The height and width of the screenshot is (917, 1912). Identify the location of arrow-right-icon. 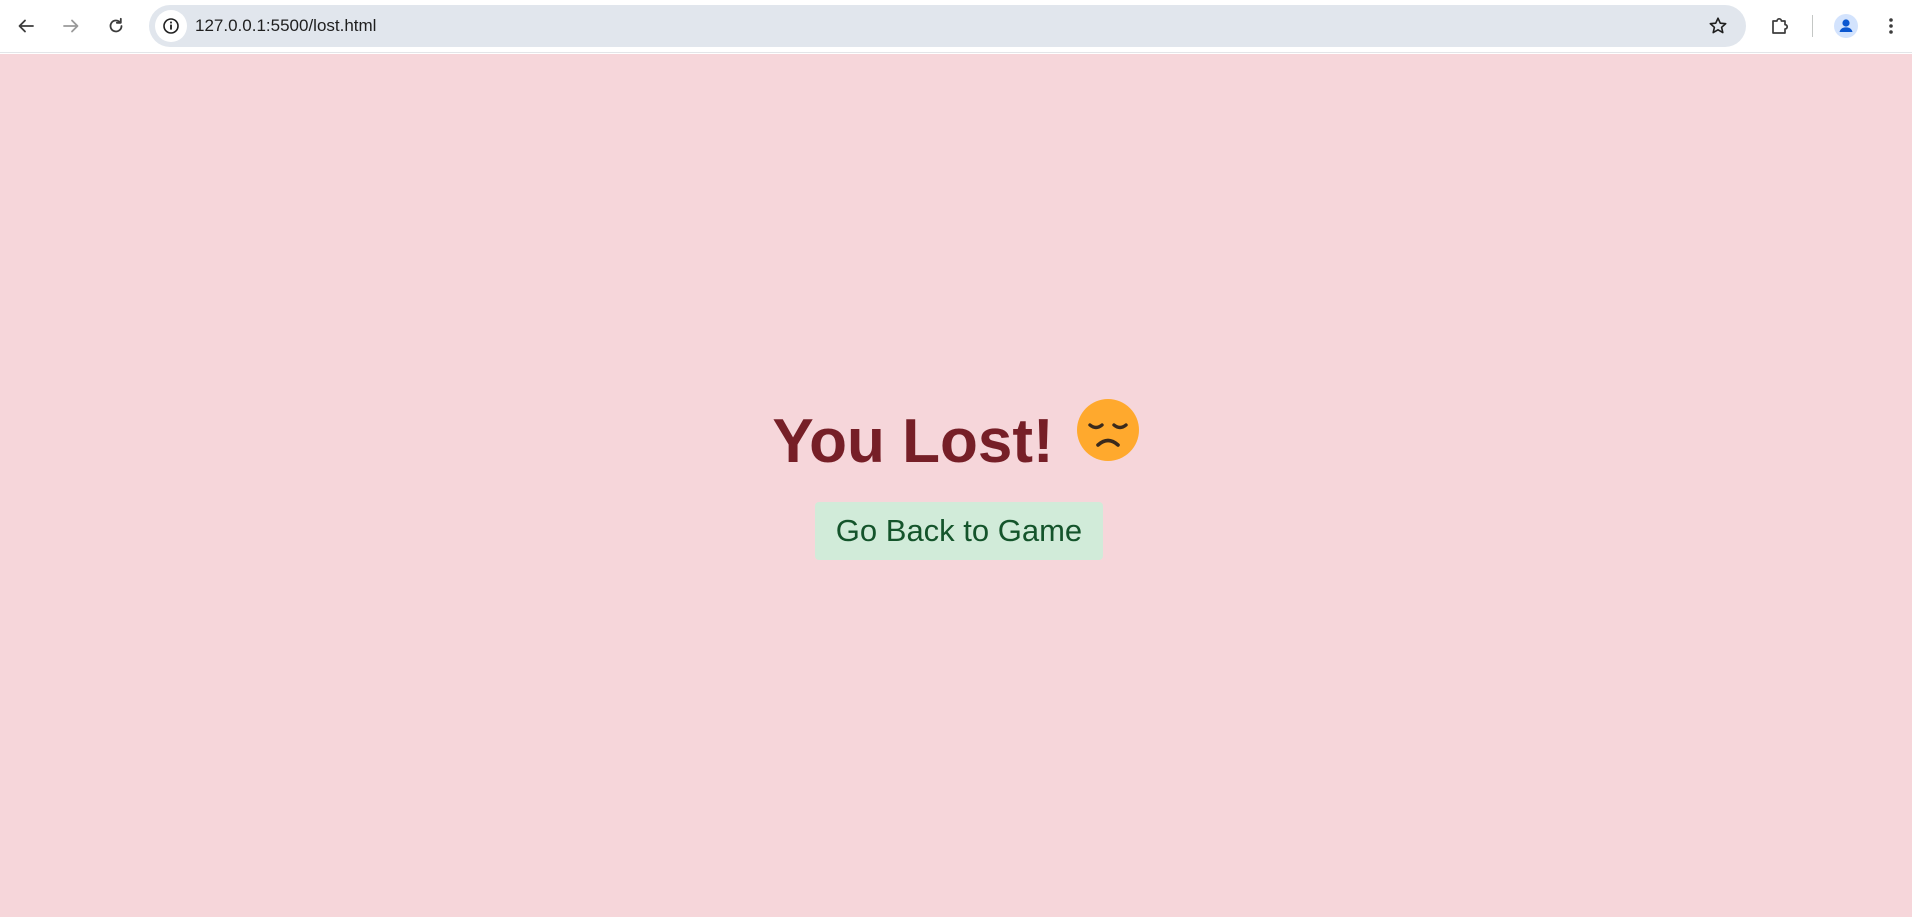
(71, 26).